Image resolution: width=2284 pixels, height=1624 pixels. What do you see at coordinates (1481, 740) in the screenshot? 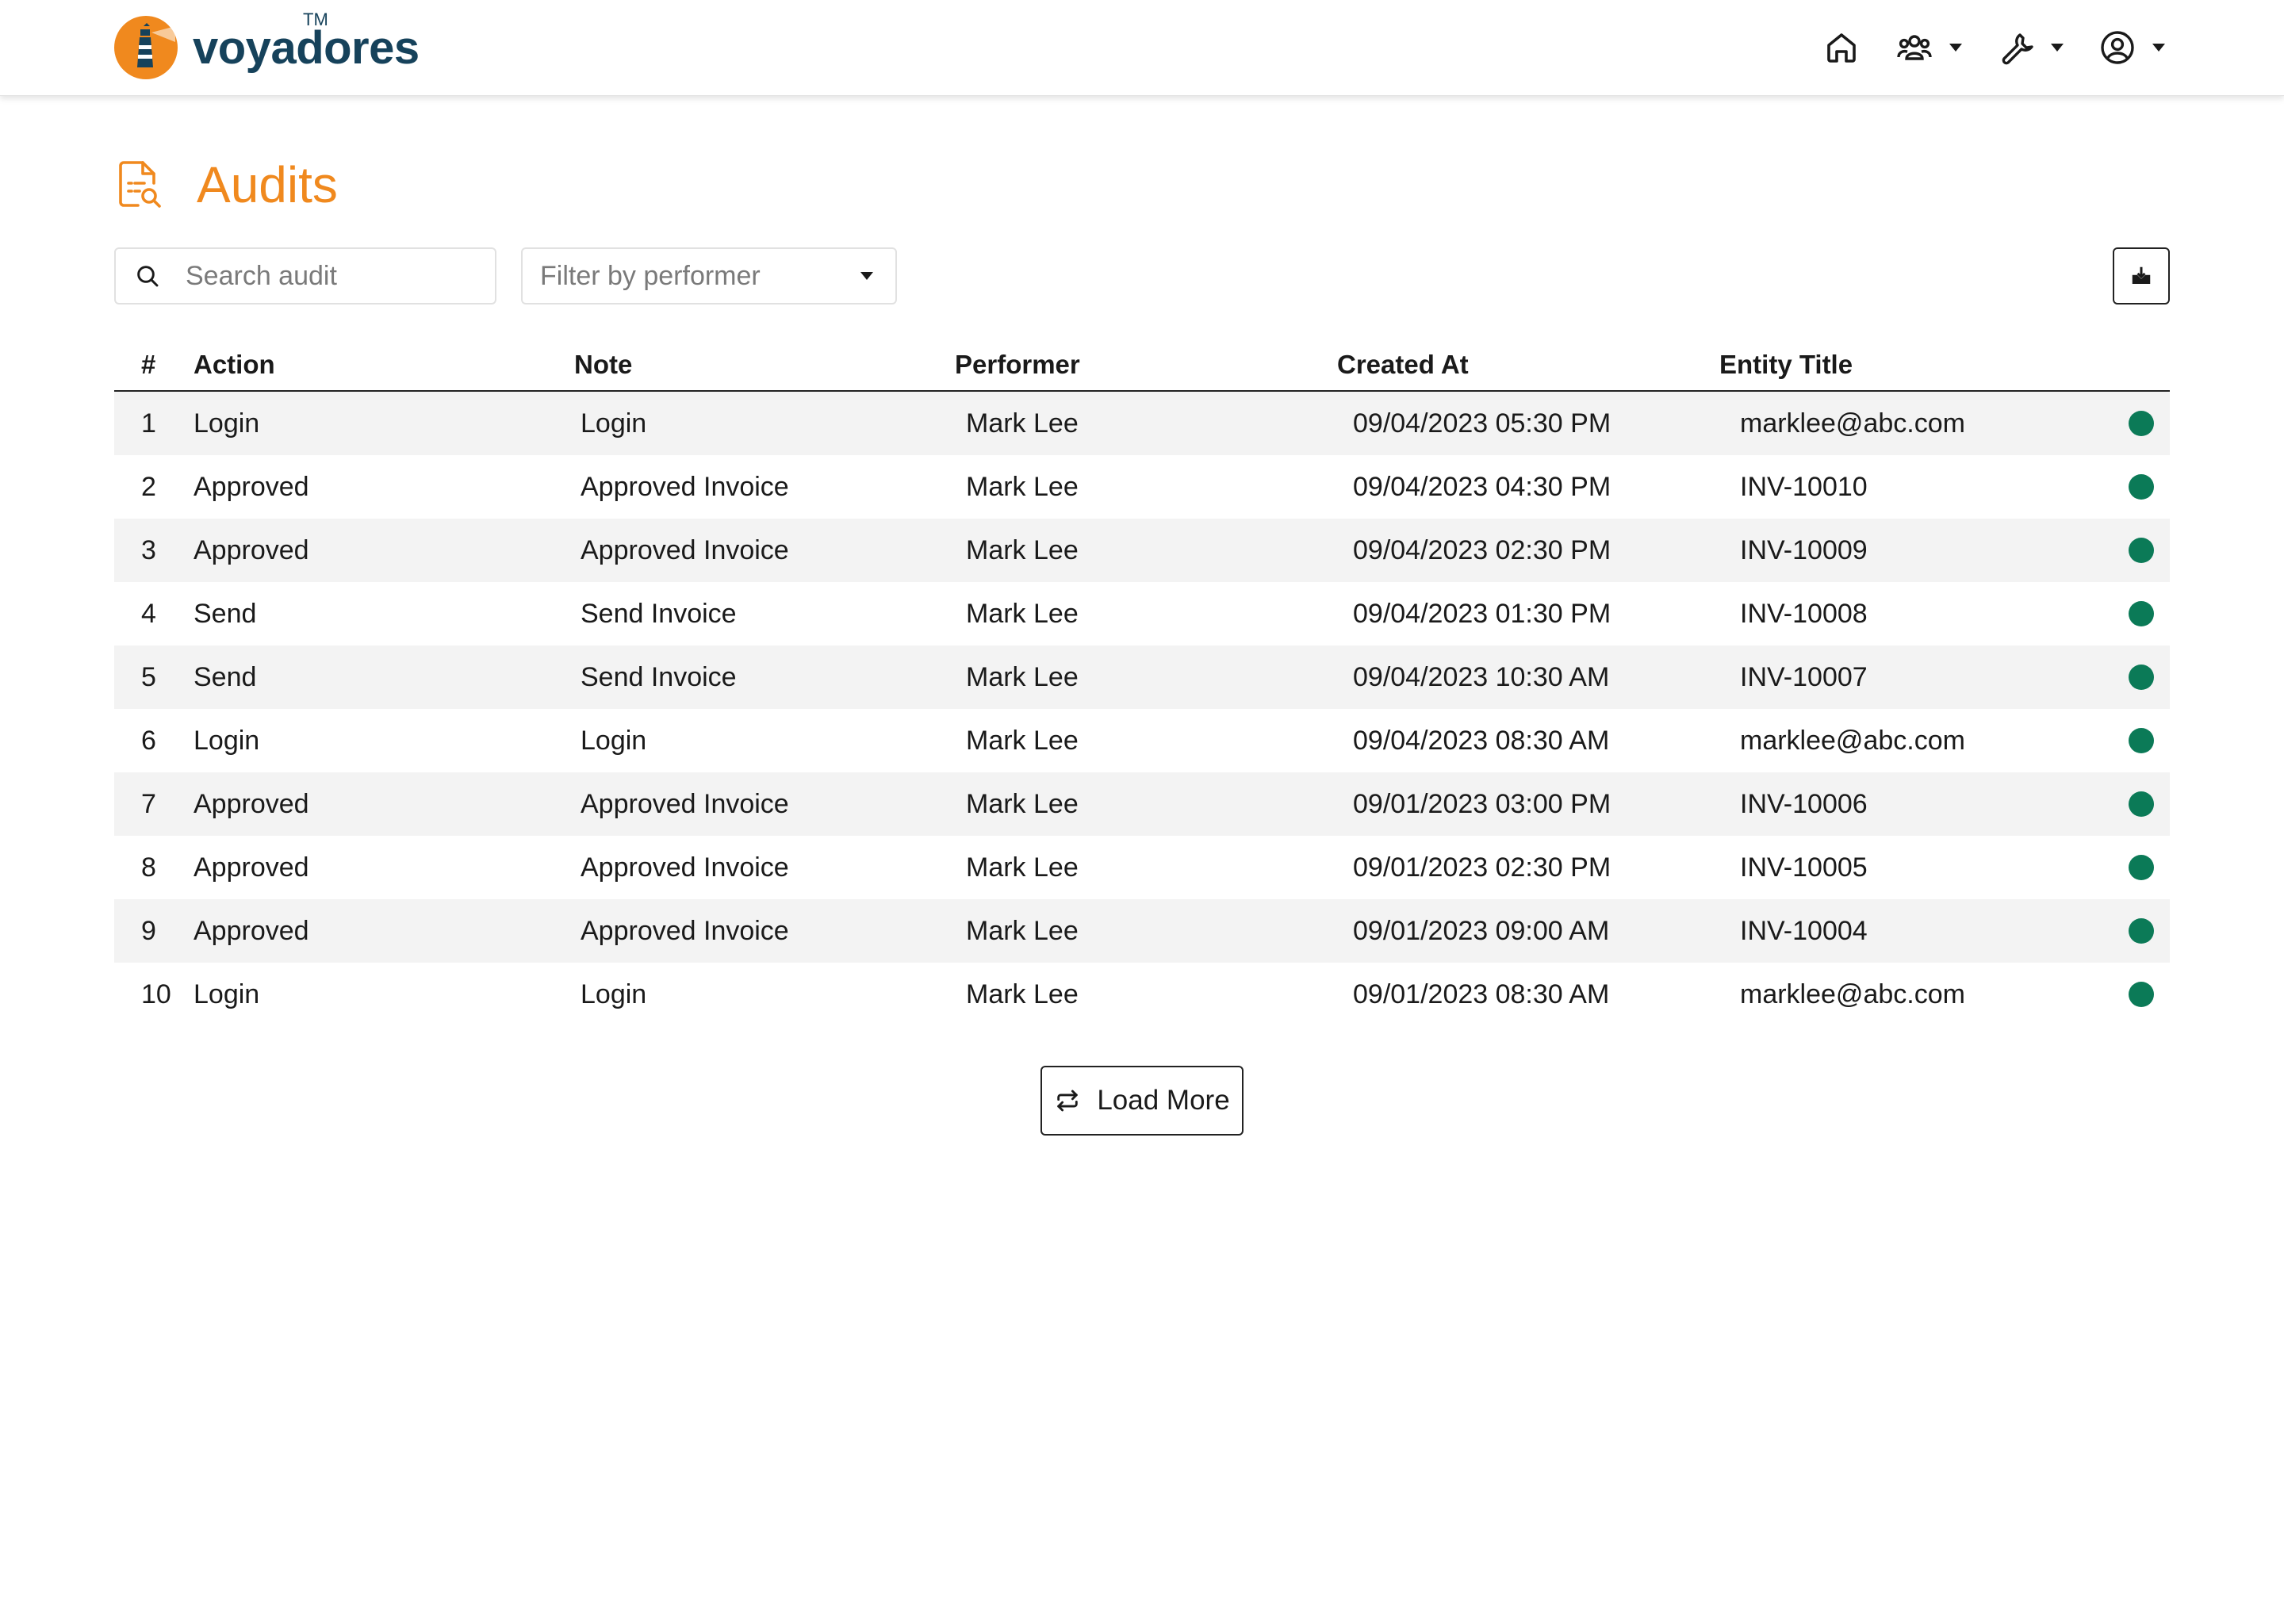
I see `cell-created-at: 09/04/2023 08:30 AM` at bounding box center [1481, 740].